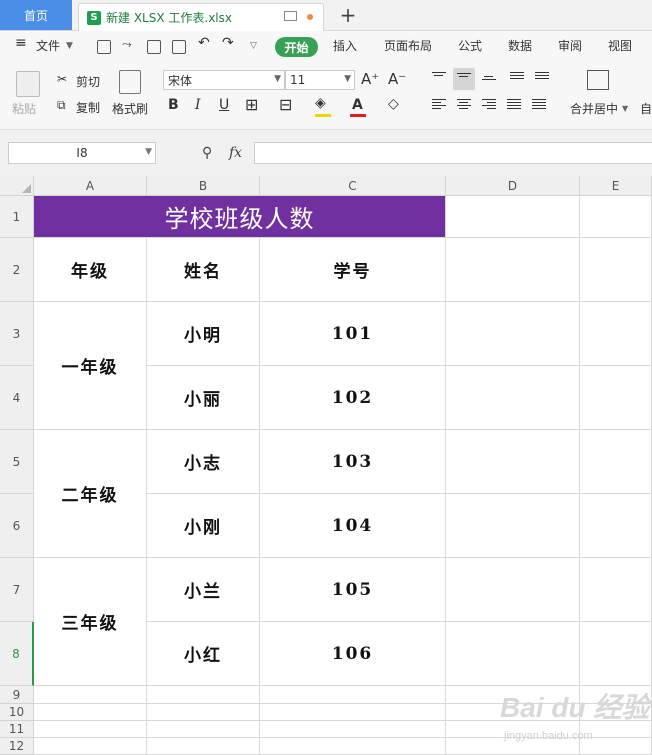 The image size is (652, 755). Describe the element at coordinates (320, 103) in the screenshot. I see `fill-color-icon: ◈` at that location.